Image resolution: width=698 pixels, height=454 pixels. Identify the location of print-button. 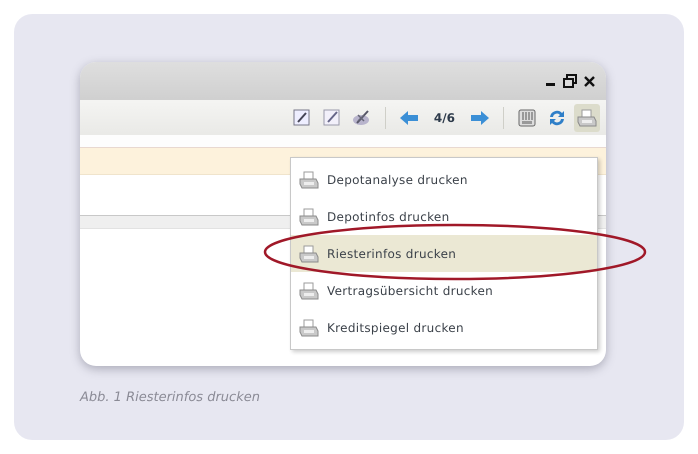
(587, 118).